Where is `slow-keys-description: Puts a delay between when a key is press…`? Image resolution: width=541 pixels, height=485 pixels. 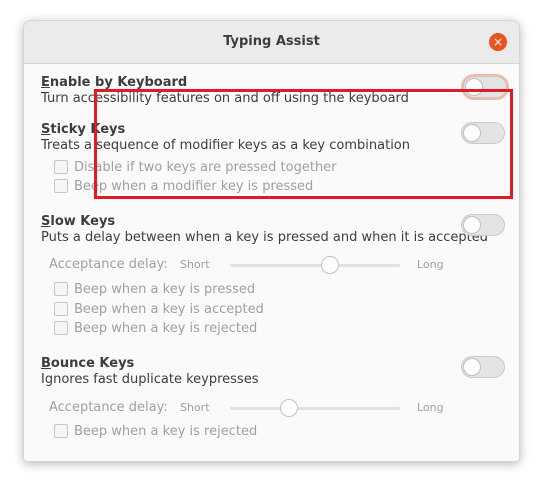 slow-keys-description: Puts a delay between when a key is press… is located at coordinates (264, 237).